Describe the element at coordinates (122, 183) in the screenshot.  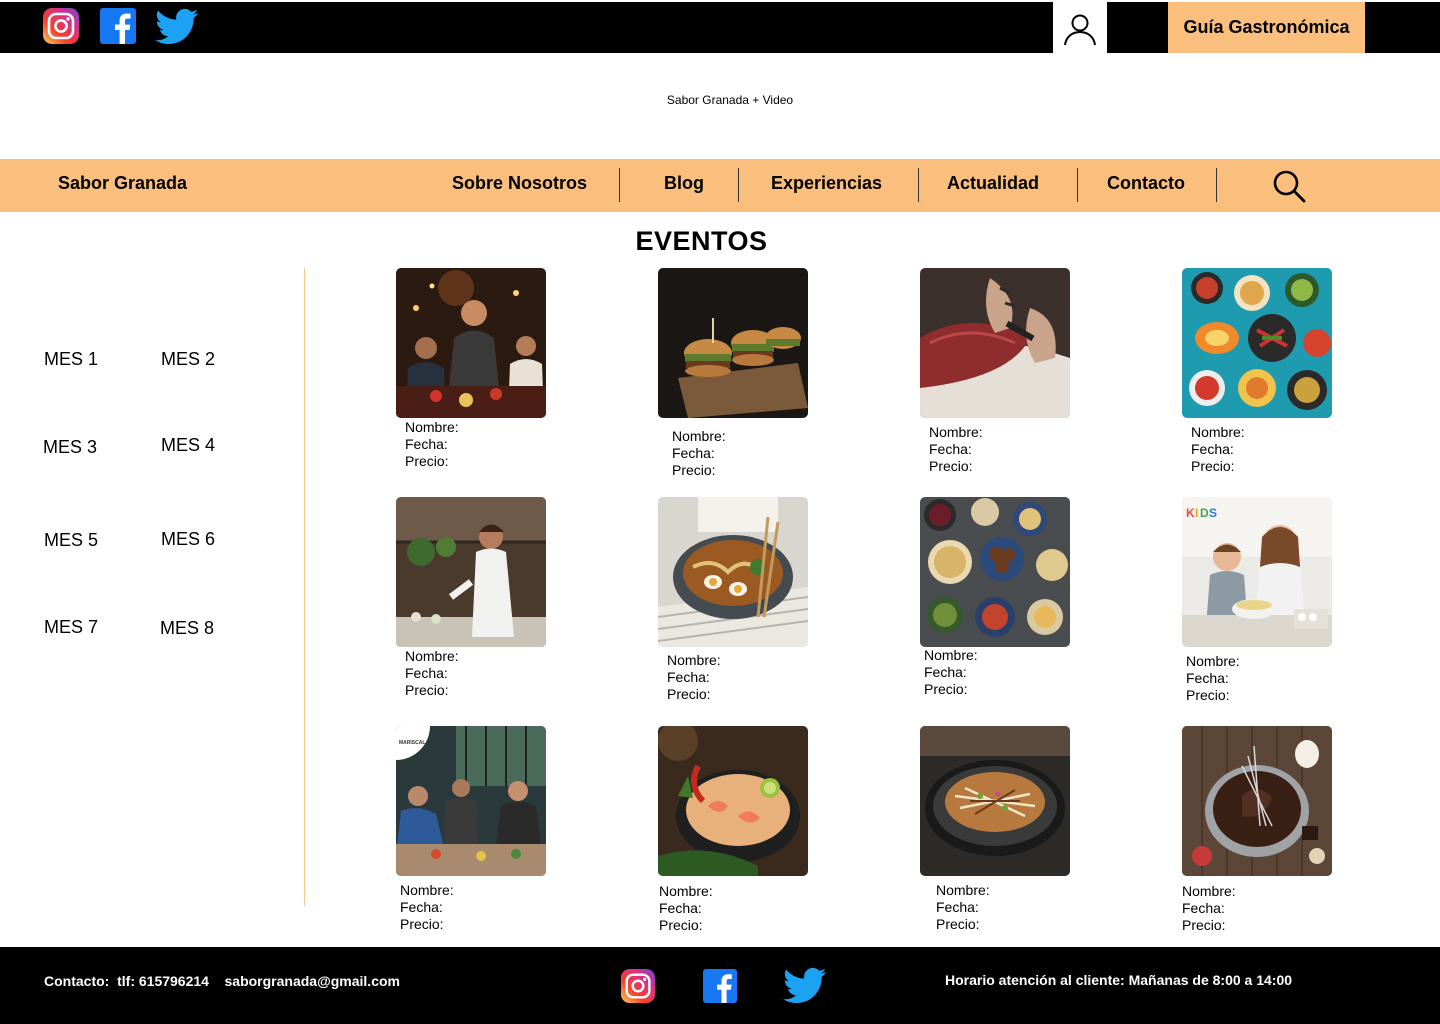
I see `brand-link: Sabor Granada` at that location.